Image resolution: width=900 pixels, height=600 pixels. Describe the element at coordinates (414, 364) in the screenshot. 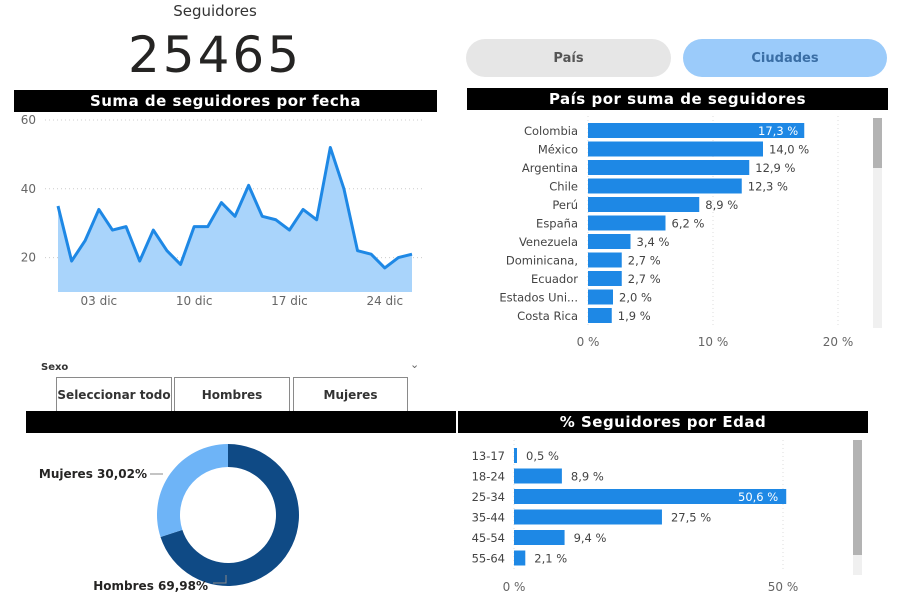

I see `chevron-down-icon: ⌄` at that location.